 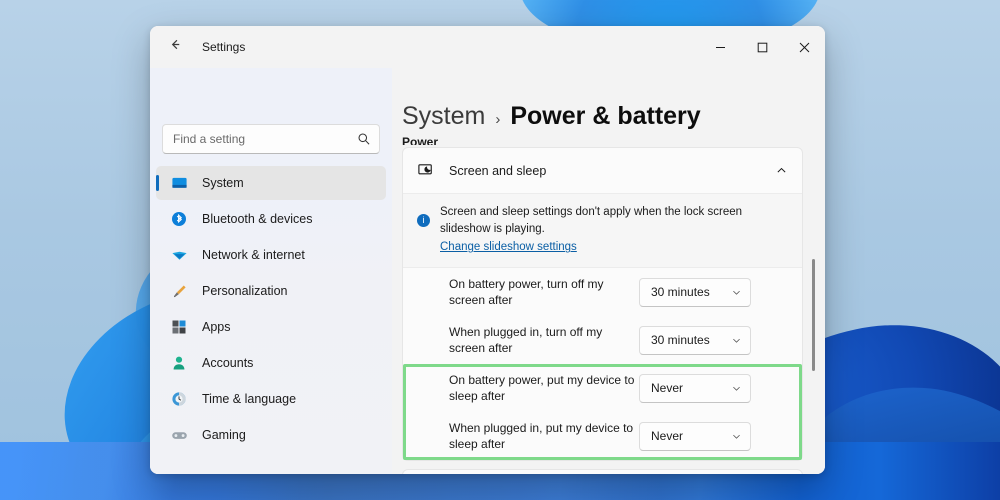 What do you see at coordinates (249, 399) in the screenshot?
I see `sidebar-item-label: Time & language` at bounding box center [249, 399].